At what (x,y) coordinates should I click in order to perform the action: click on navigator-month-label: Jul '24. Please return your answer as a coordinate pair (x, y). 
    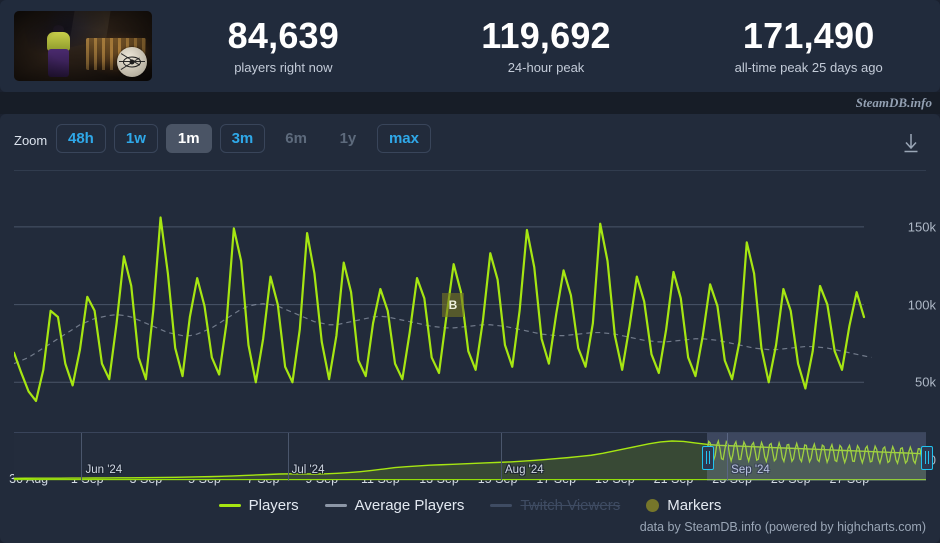
    Looking at the image, I should click on (308, 470).